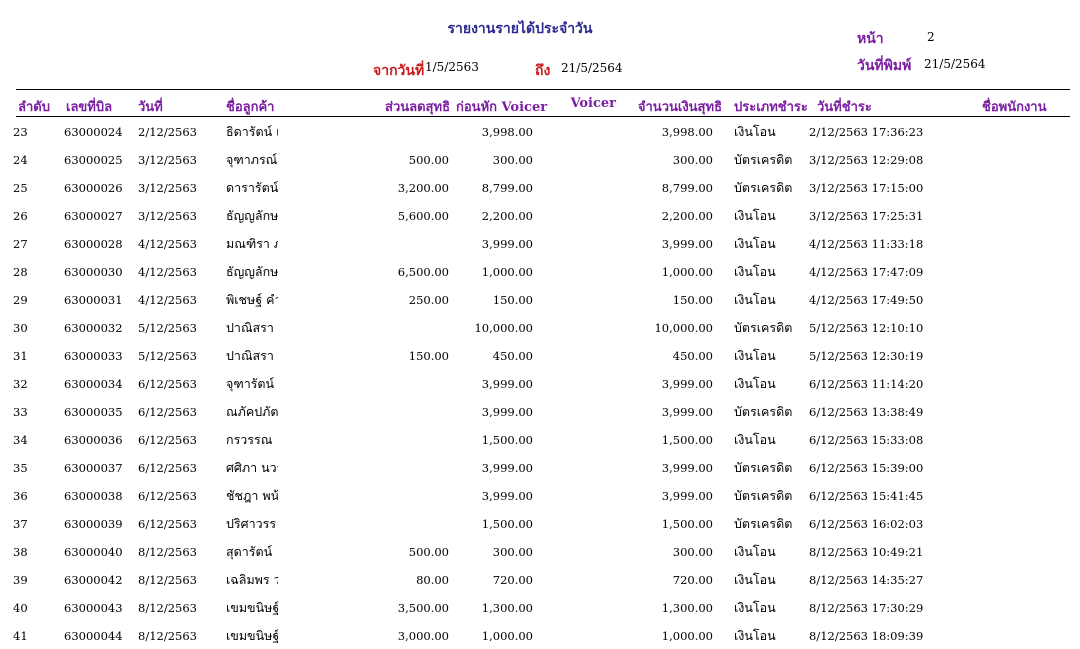 This screenshot has width=1080, height=649. I want to click on cell-bill-no: 63000031, so click(93, 300).